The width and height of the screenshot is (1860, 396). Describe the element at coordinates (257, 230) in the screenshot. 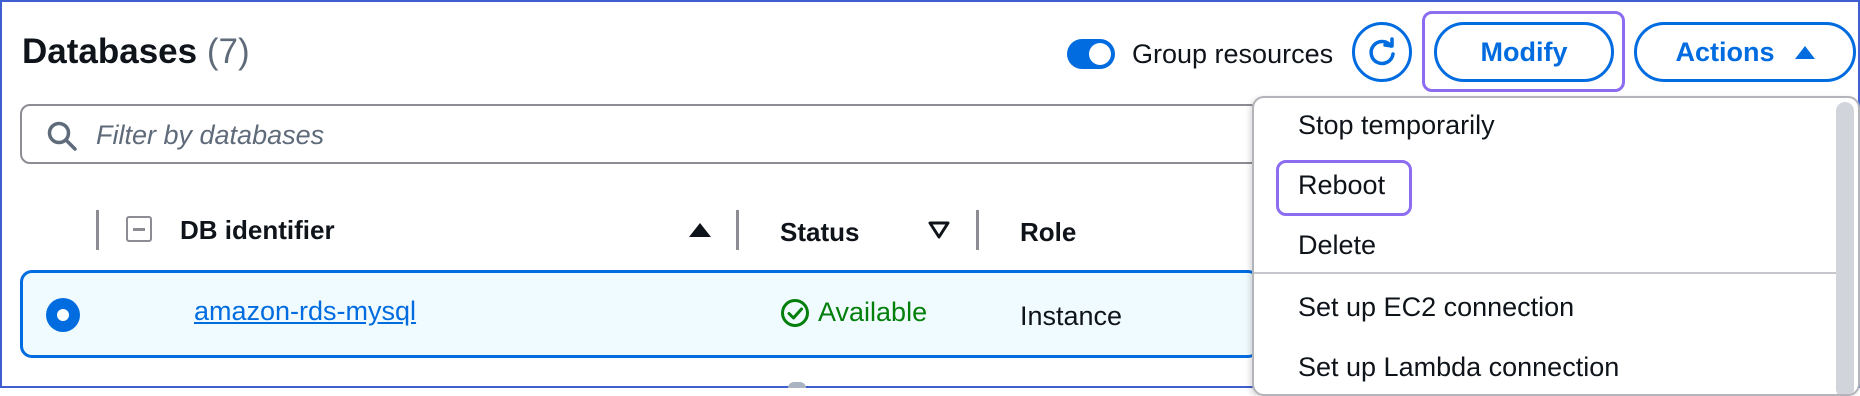

I see `column-db-identifier: DB identifier` at that location.